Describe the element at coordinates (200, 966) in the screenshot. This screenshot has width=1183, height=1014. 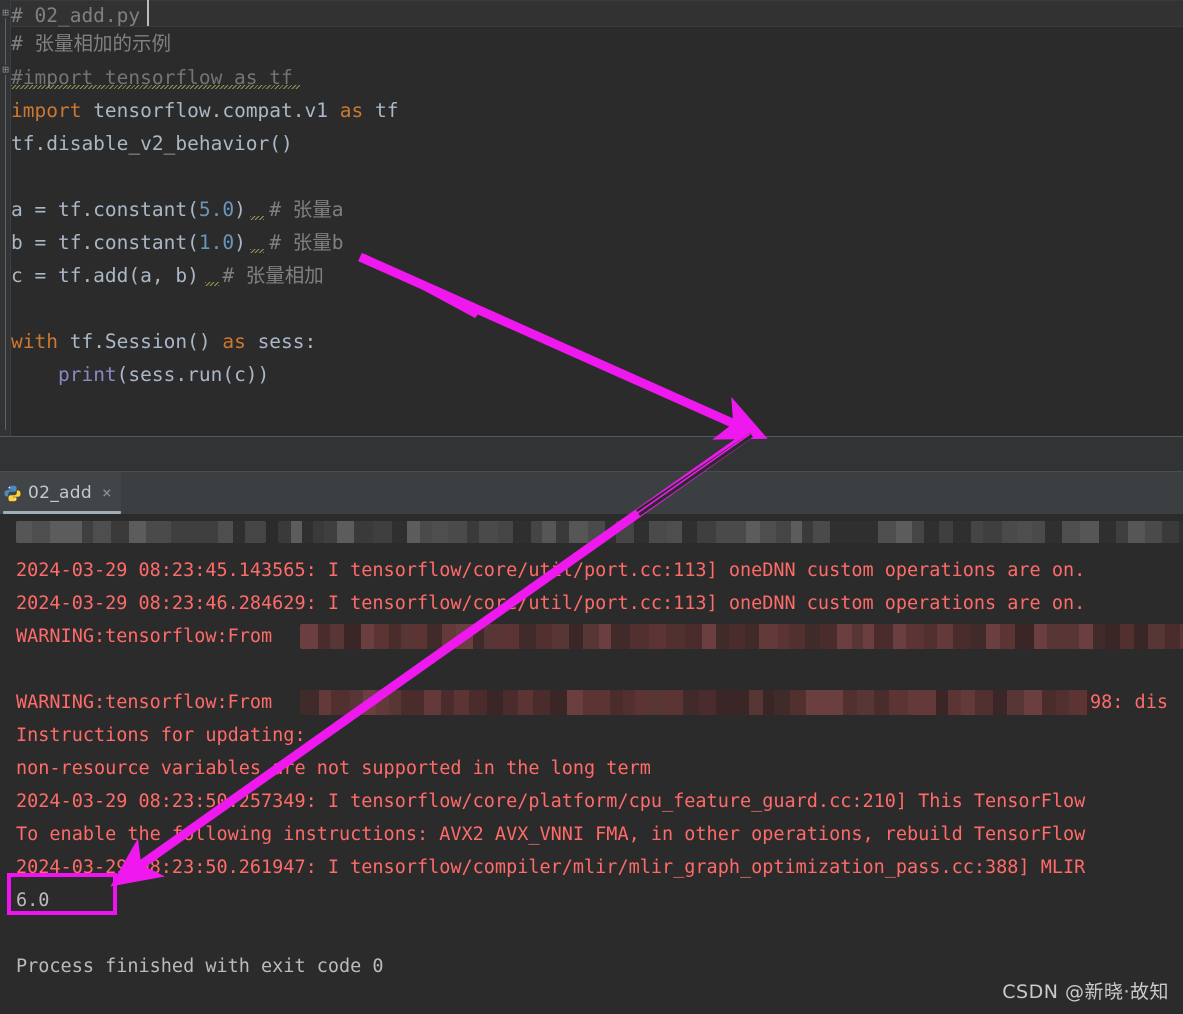
I see `console-output-line: Process finished with exit code 0` at that location.